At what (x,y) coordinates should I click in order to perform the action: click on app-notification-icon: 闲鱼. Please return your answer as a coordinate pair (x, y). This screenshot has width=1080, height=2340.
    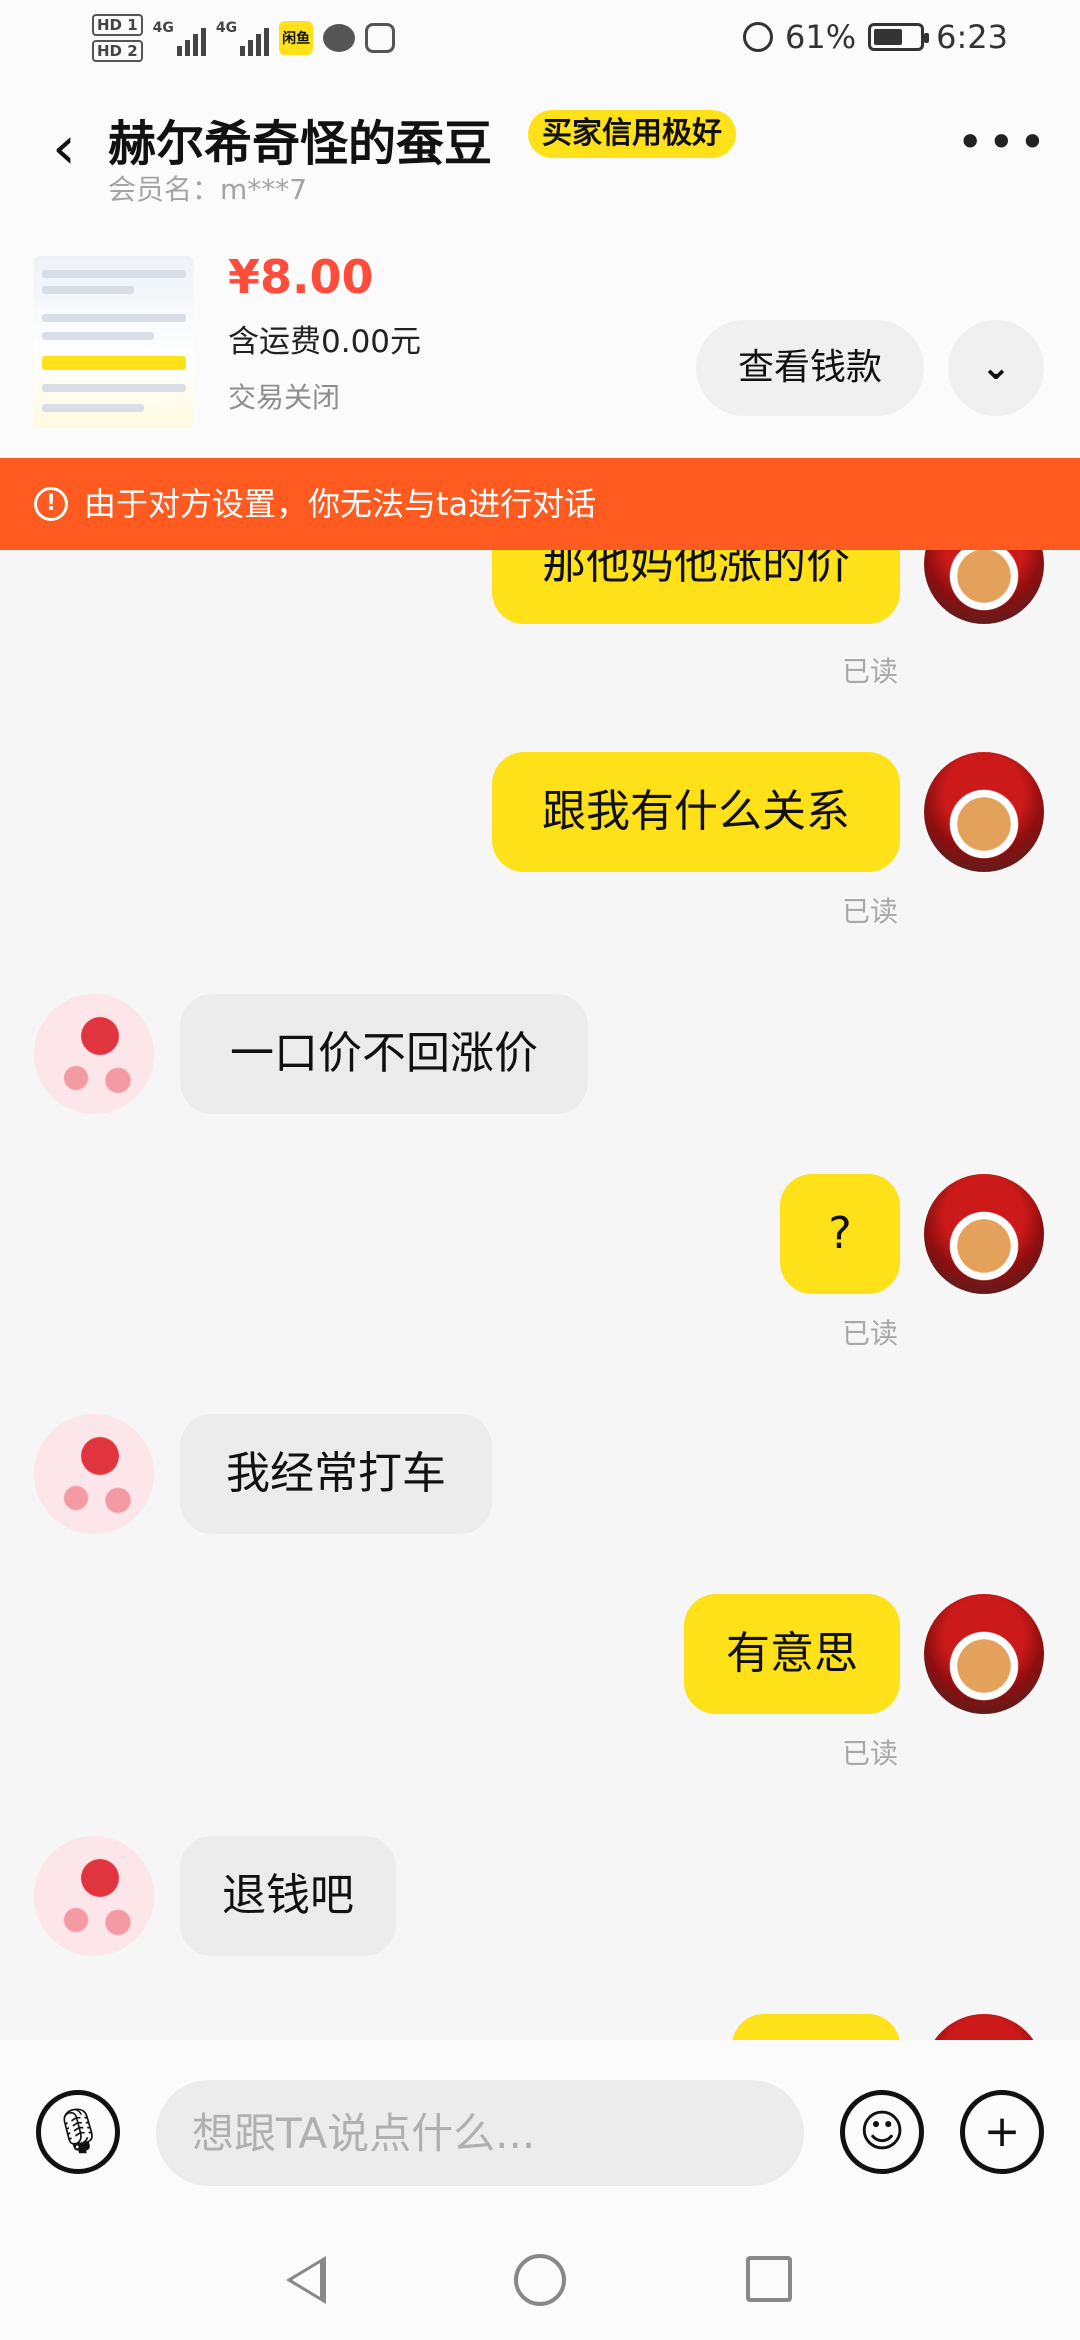
    Looking at the image, I should click on (296, 38).